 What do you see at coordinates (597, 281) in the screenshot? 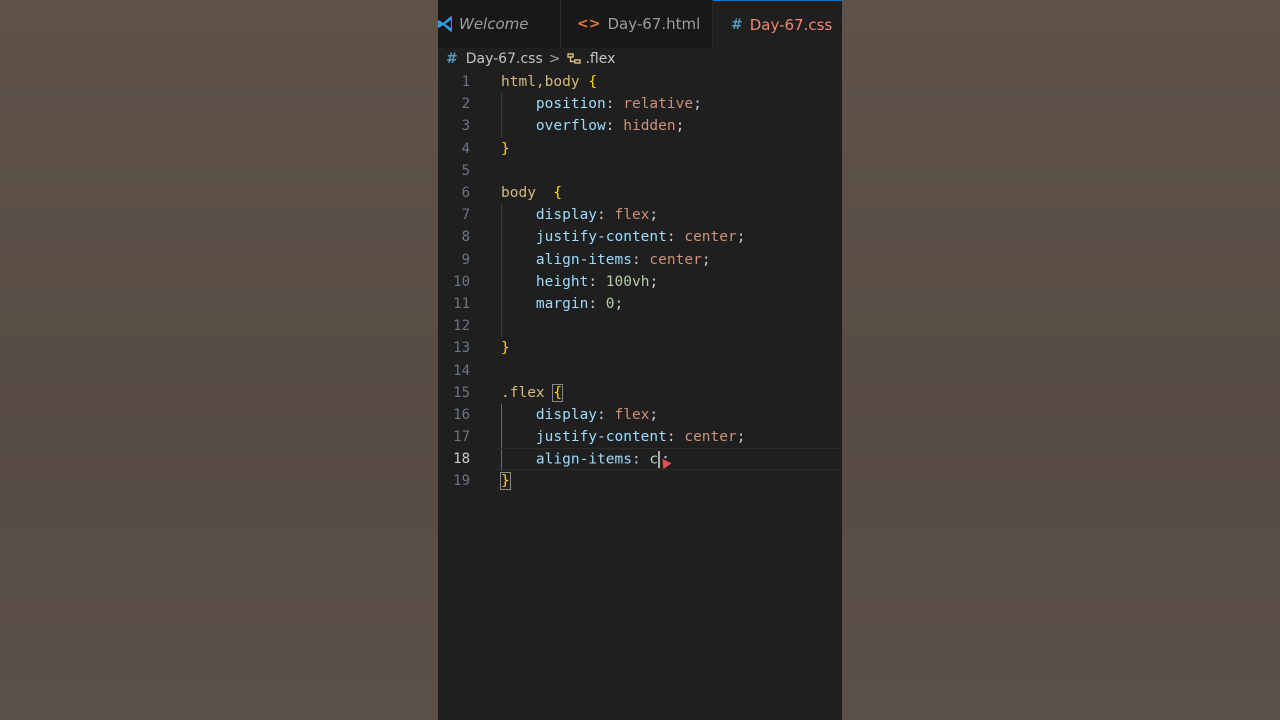
I see `line-content: height: 100vh;` at bounding box center [597, 281].